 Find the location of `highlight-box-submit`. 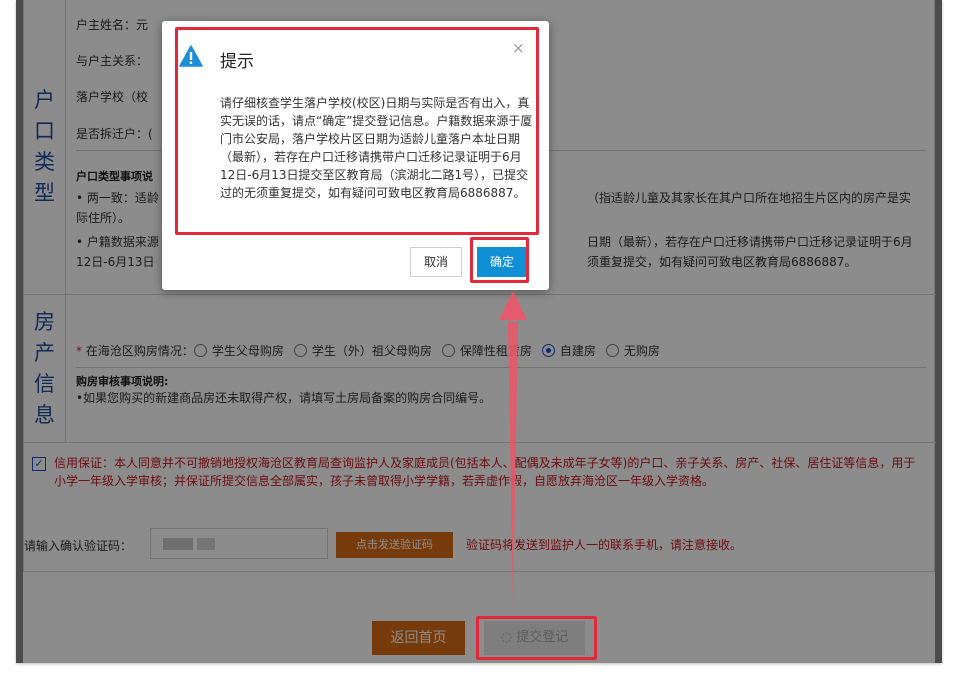

highlight-box-submit is located at coordinates (536, 638).